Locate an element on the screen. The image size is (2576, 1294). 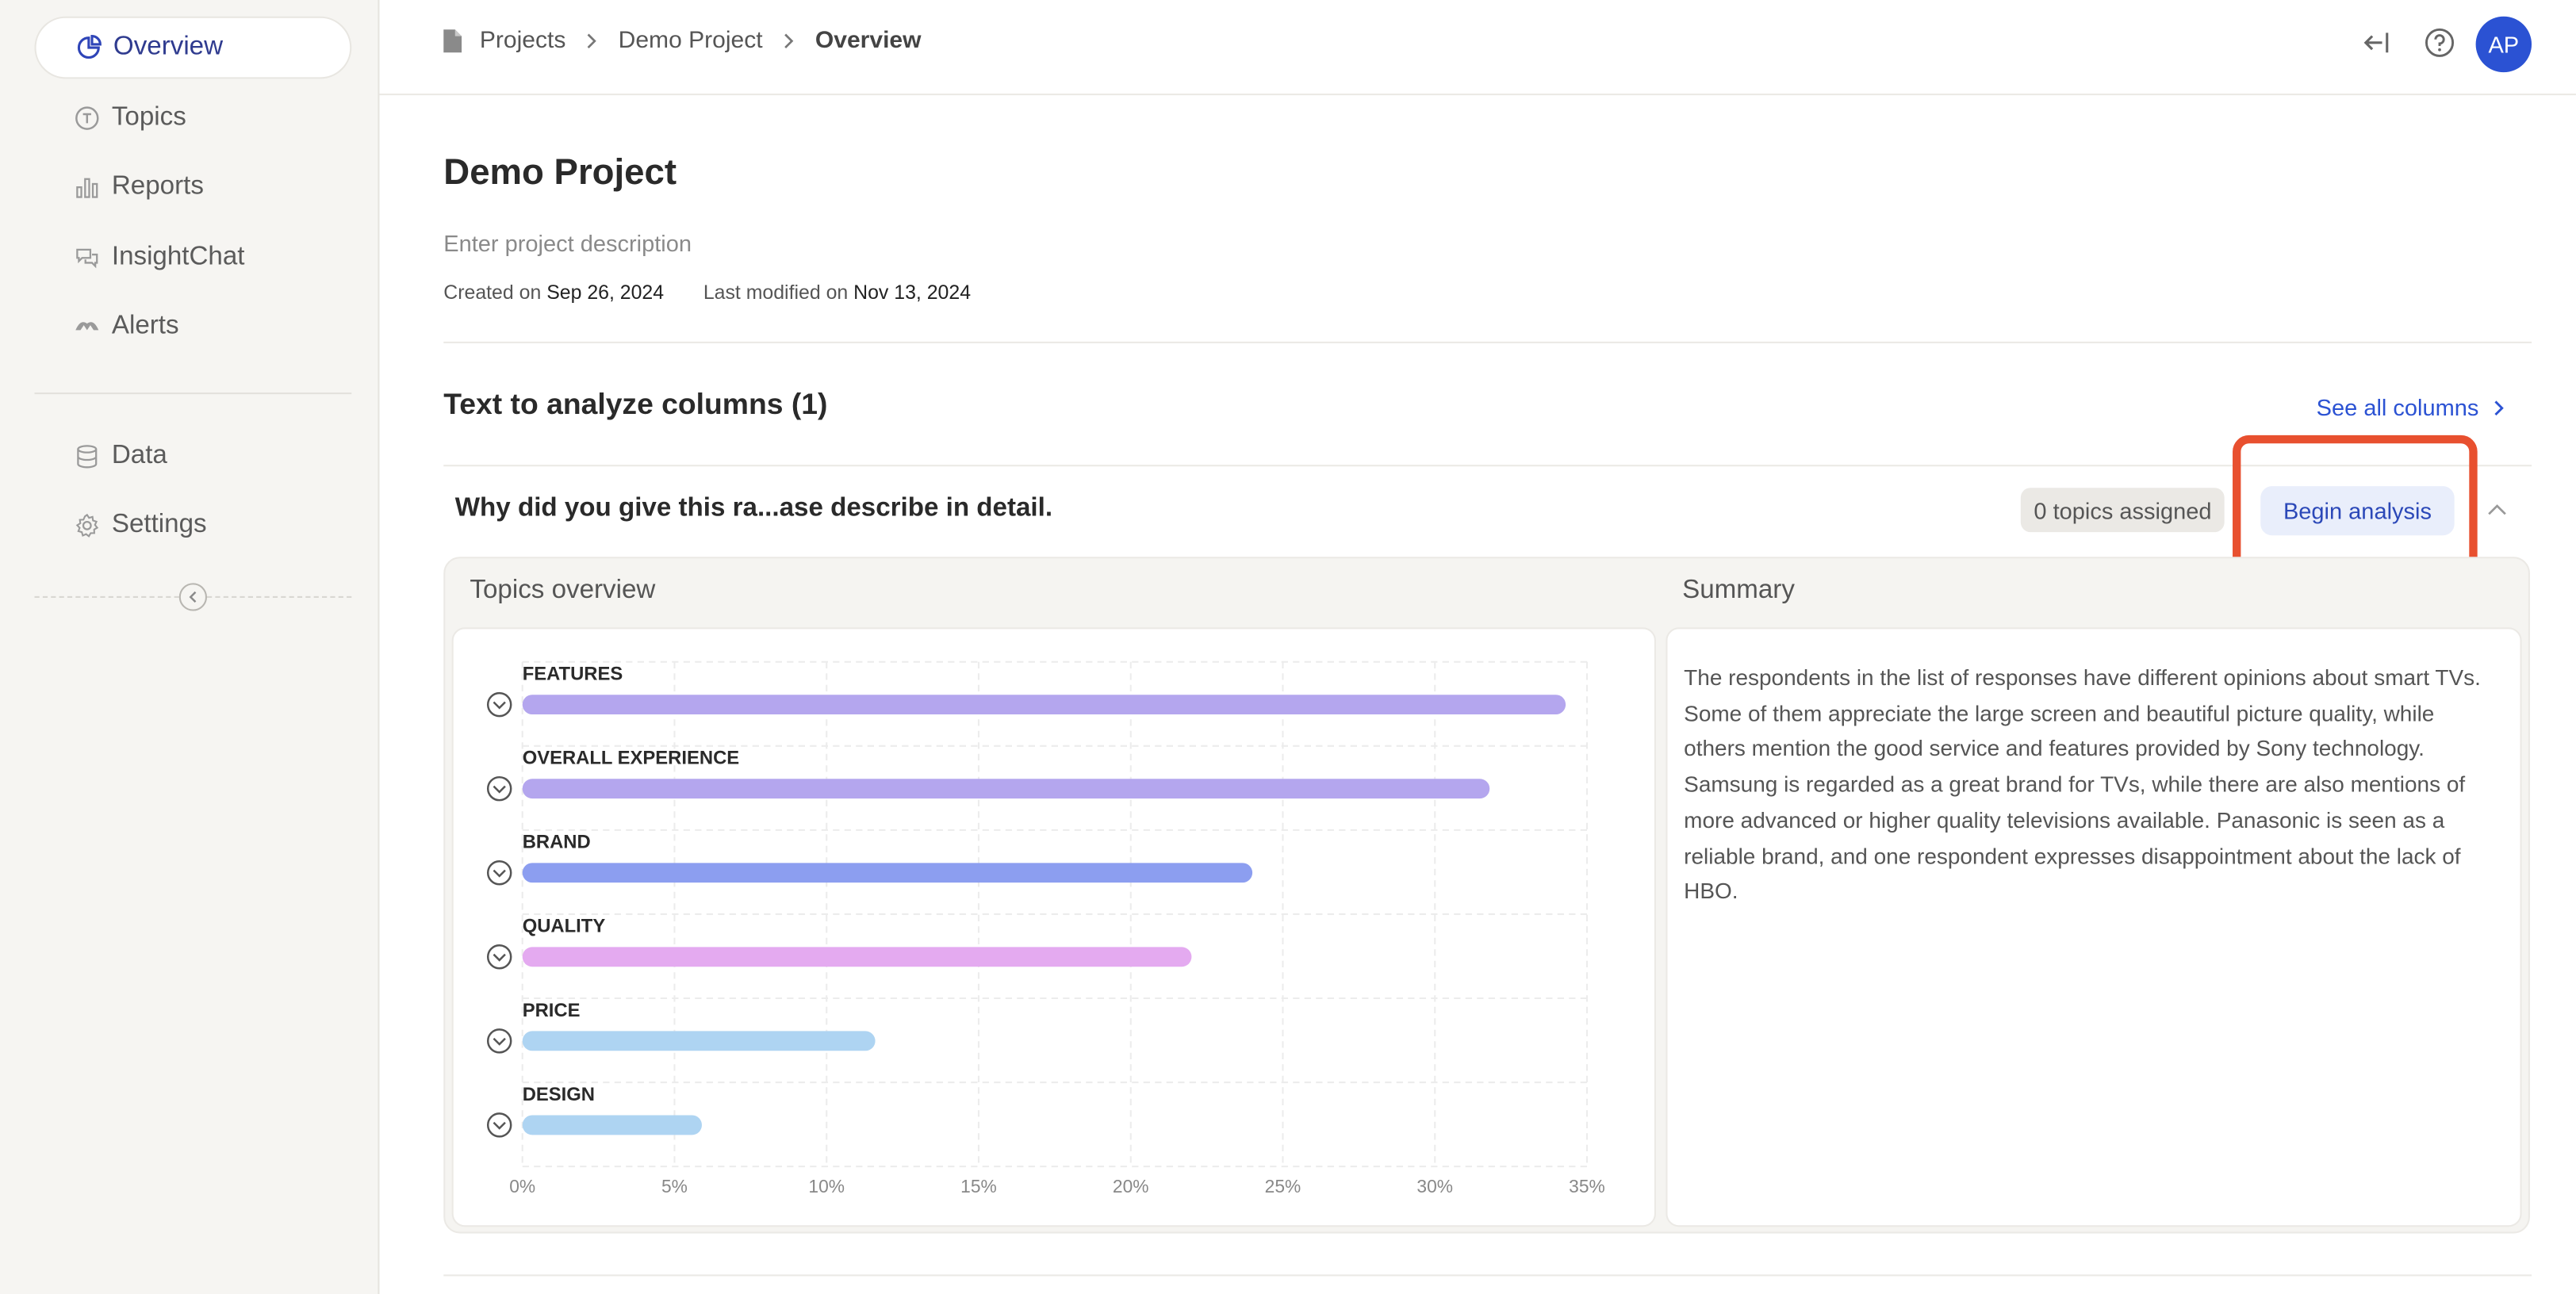
sidebar-divider is located at coordinates (193, 393).